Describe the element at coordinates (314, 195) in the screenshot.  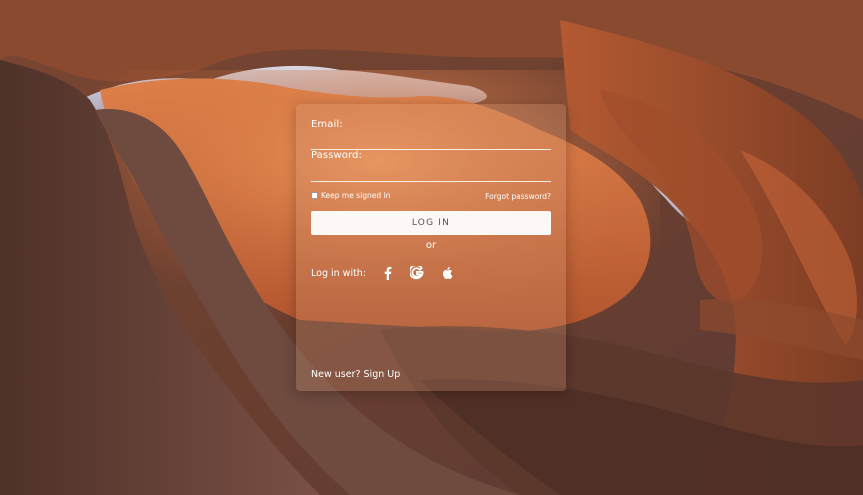
I see `keep-signed-in-checkbox` at that location.